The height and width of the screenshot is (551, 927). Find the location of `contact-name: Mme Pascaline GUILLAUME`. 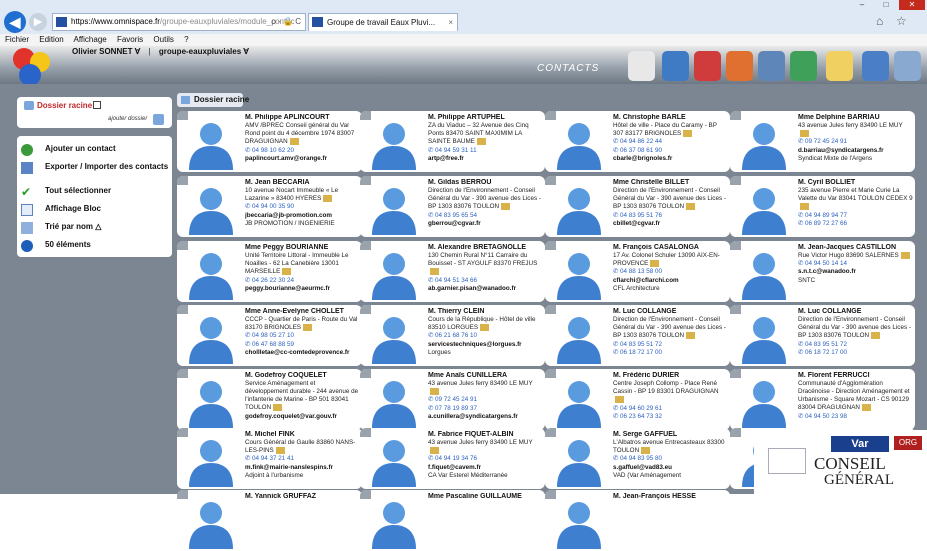

contact-name: Mme Pascaline GUILLAUME is located at coordinates (485, 497).